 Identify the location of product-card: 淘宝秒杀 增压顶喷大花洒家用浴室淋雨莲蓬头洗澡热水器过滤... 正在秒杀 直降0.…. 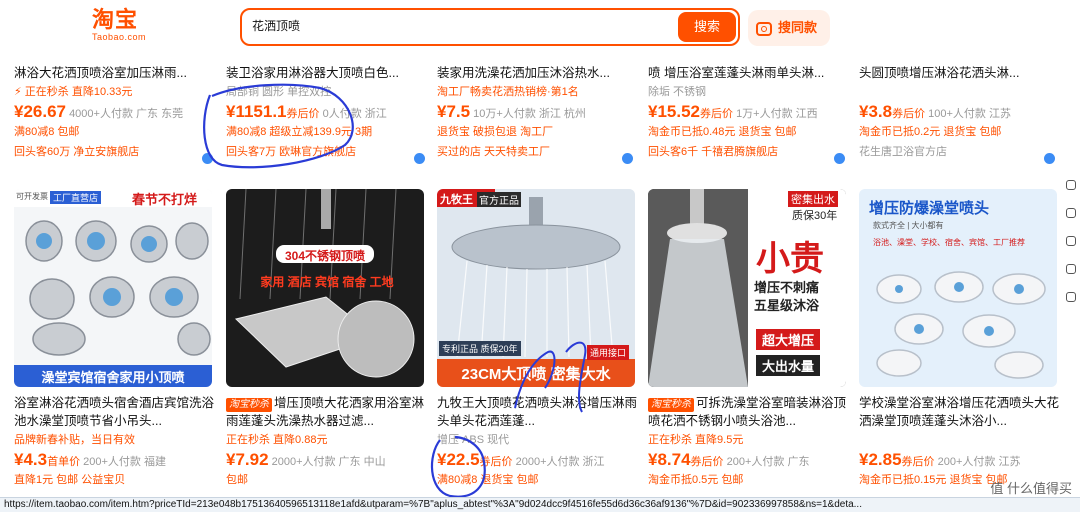
(326, 442).